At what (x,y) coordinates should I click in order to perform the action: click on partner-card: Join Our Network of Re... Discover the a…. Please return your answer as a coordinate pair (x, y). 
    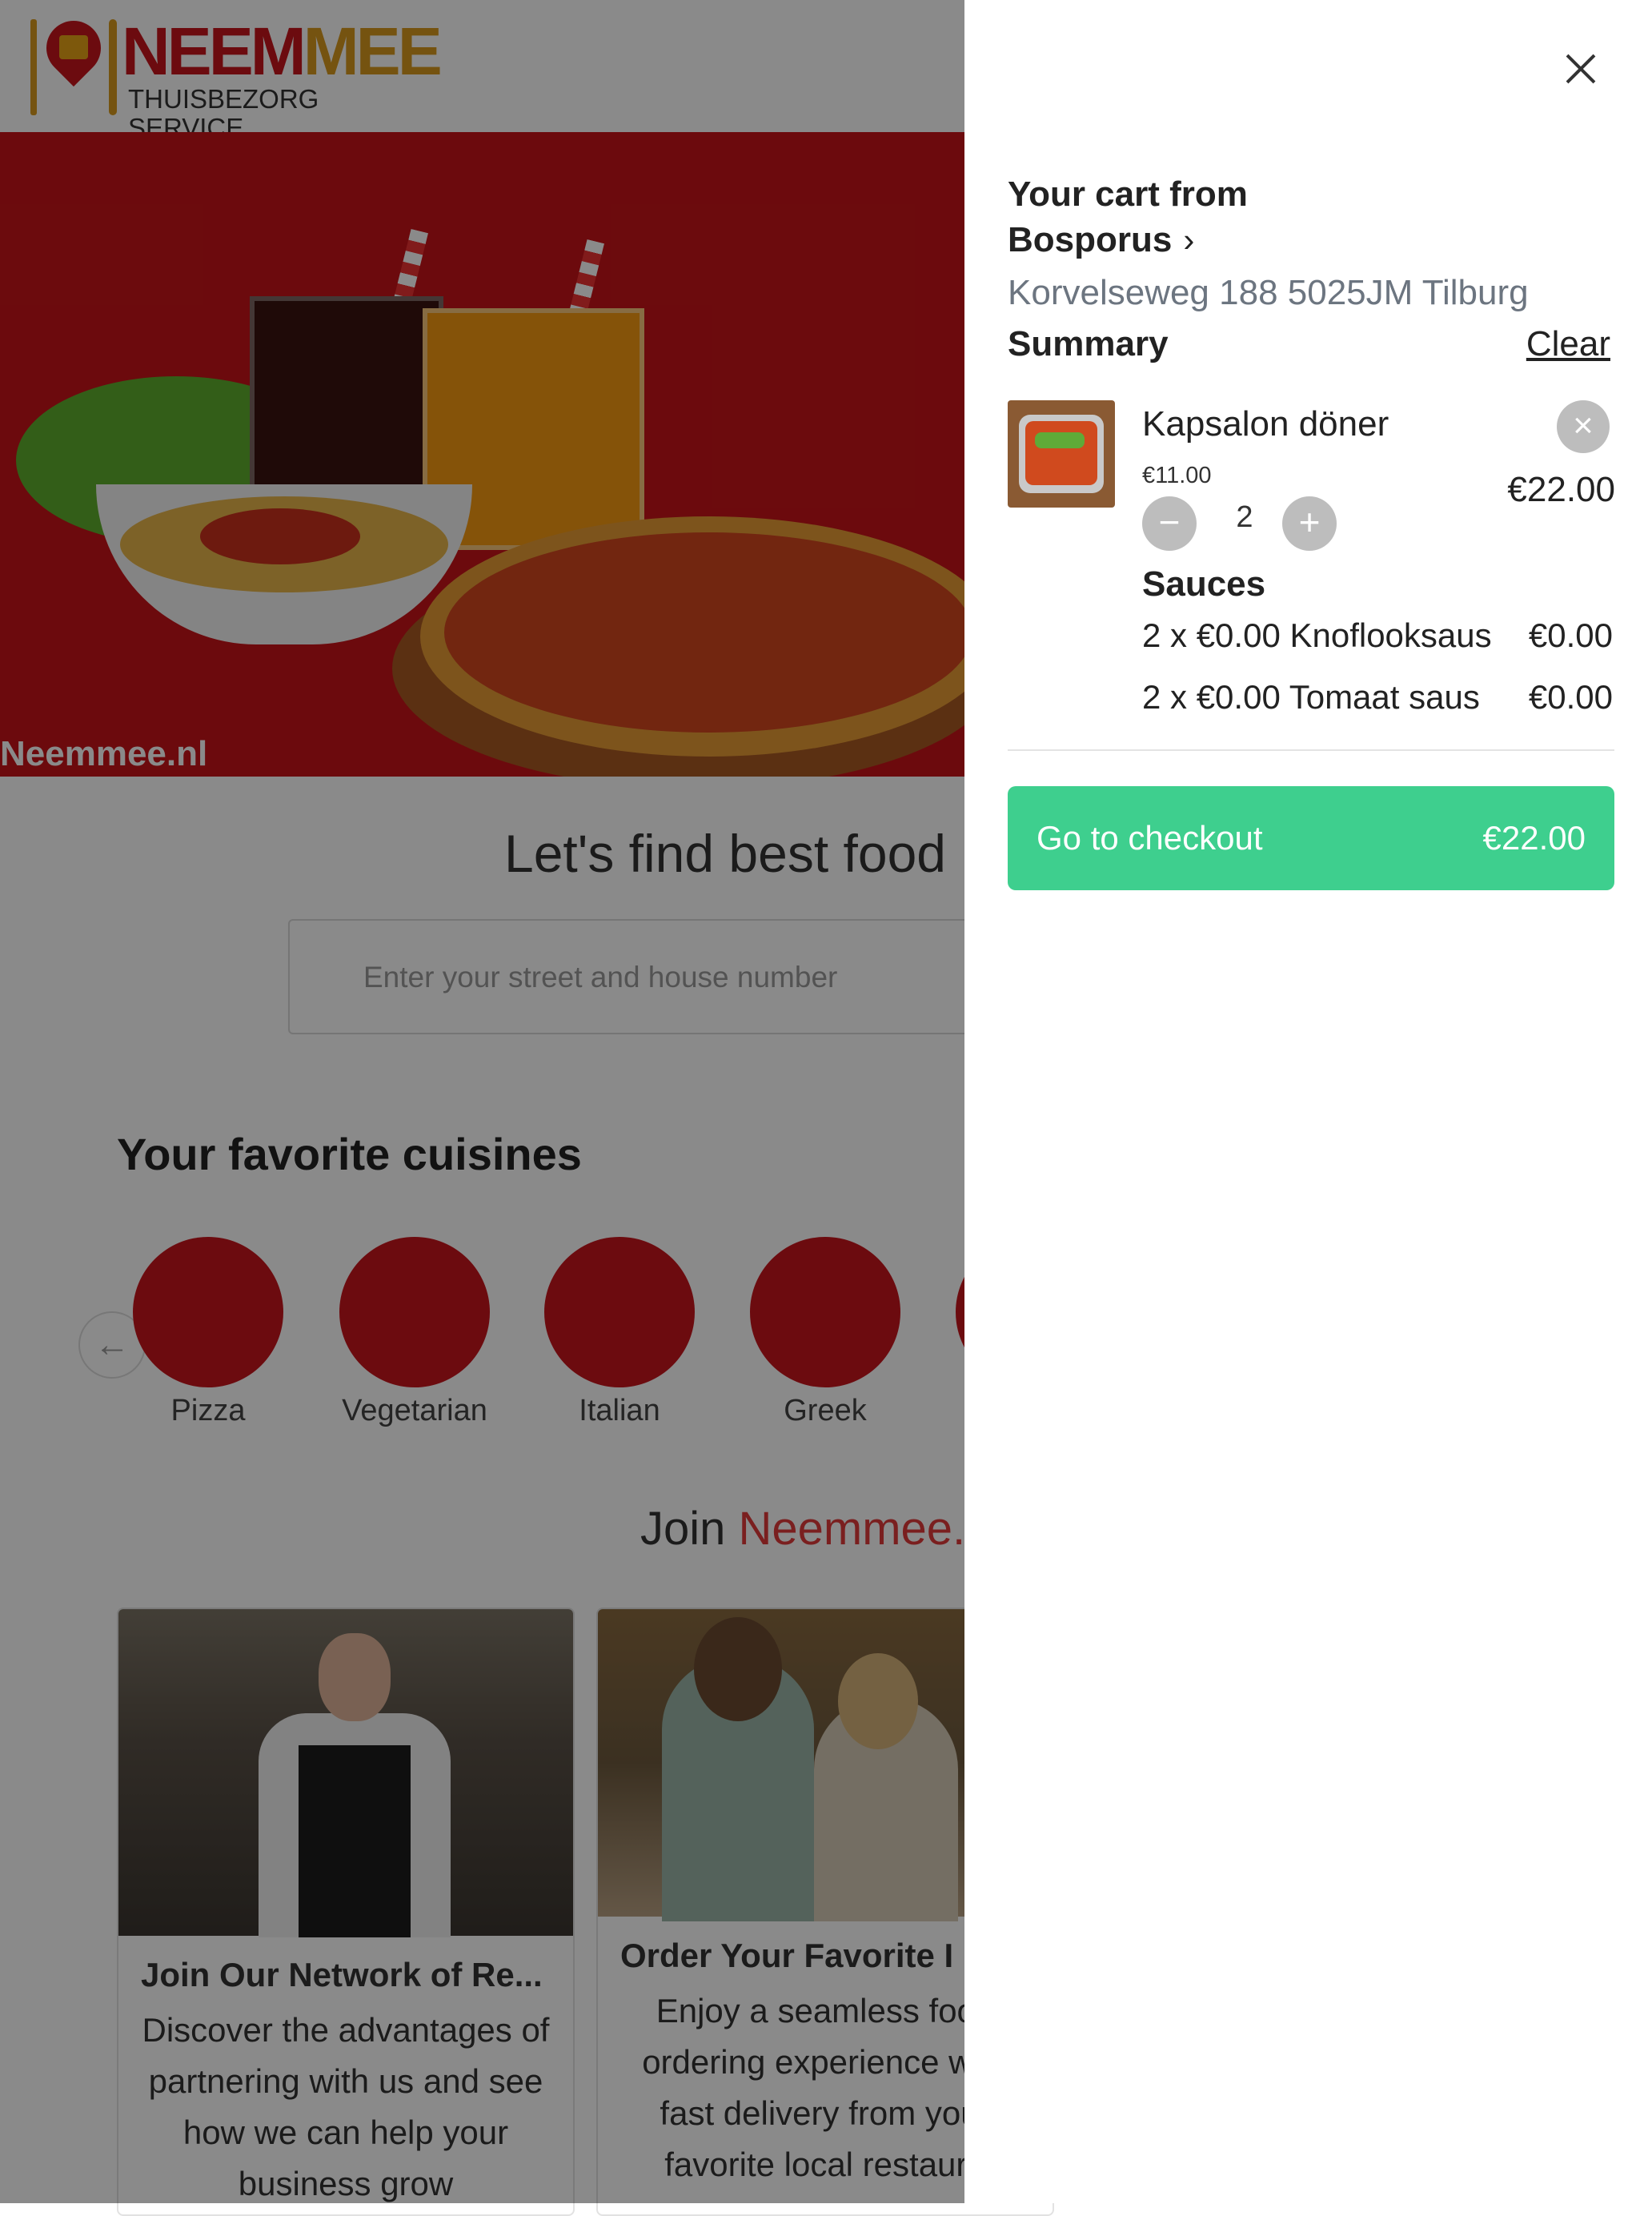
    Looking at the image, I should click on (346, 1912).